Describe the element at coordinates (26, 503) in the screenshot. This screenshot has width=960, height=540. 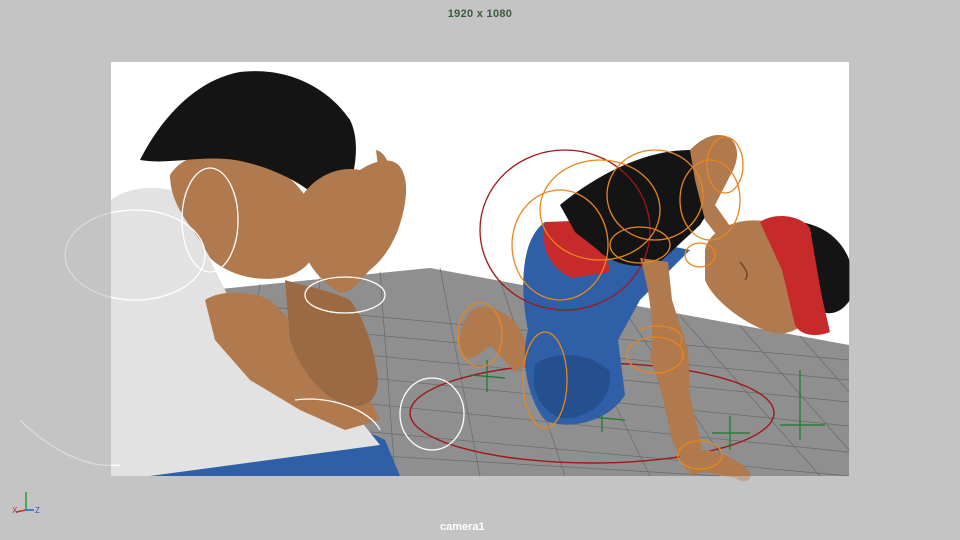
I see `view-axis-indicator: X Z` at that location.